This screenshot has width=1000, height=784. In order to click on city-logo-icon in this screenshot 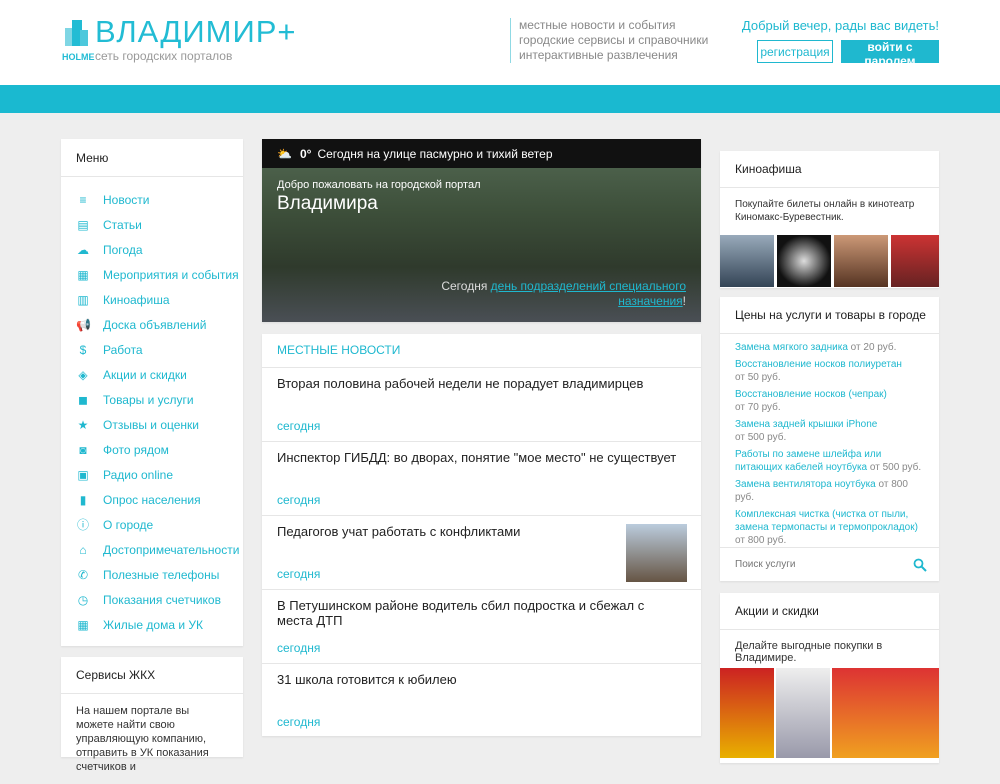, I will do `click(76, 33)`.